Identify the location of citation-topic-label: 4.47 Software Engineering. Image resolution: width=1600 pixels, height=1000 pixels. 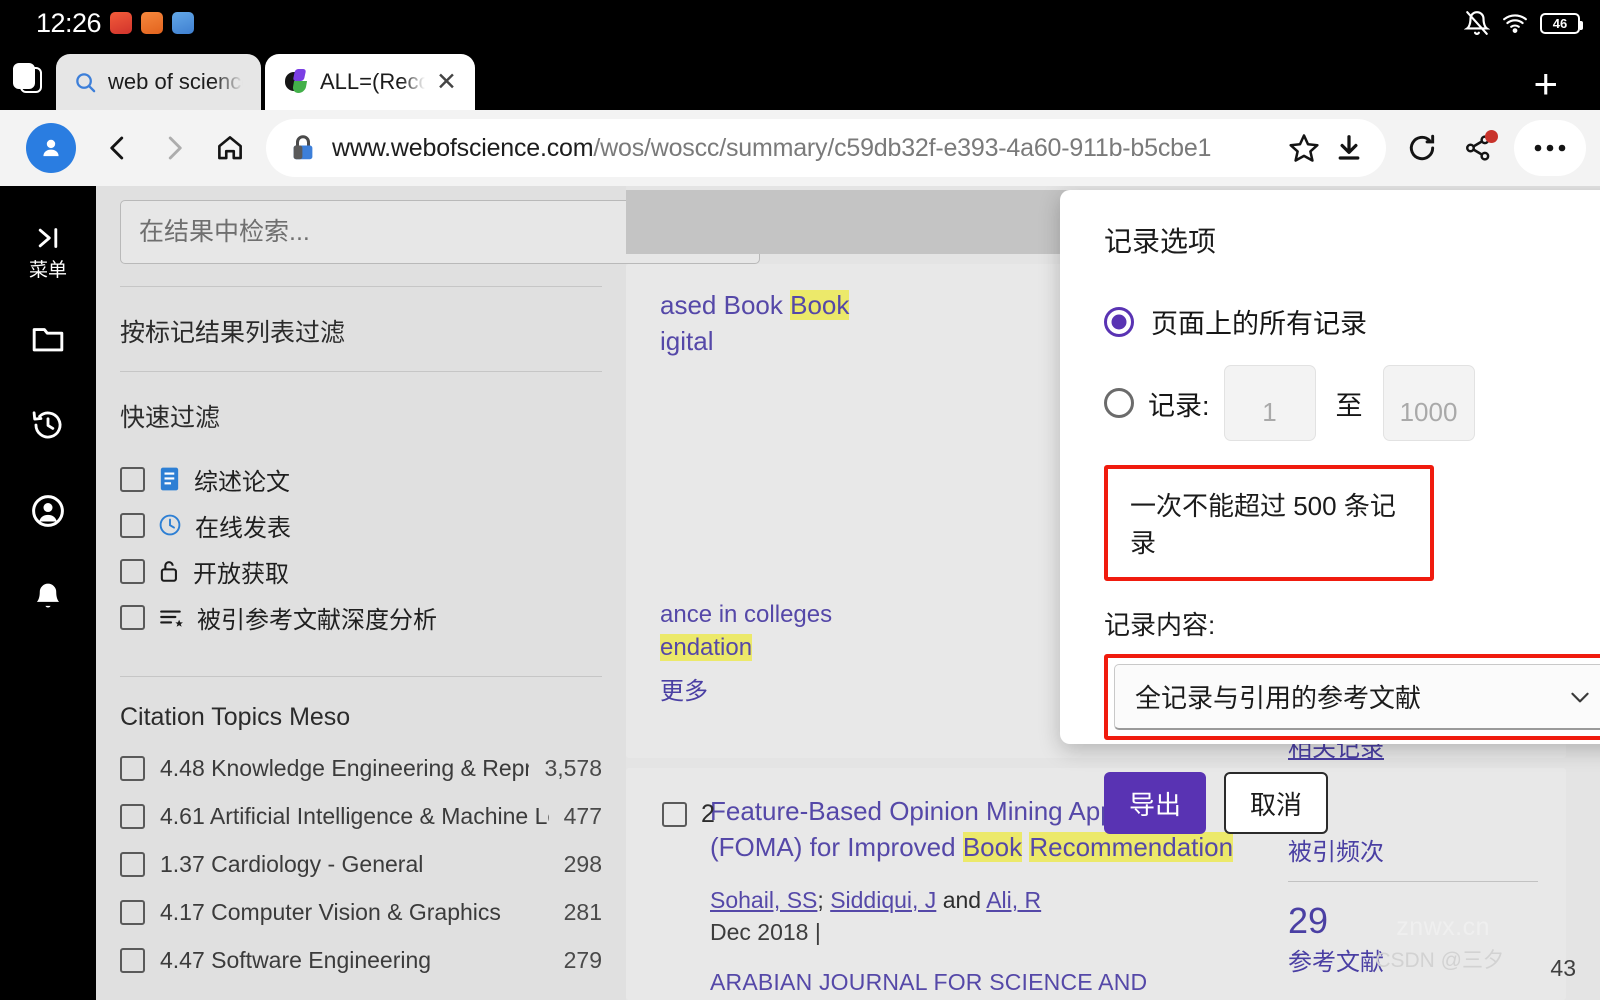
(296, 959).